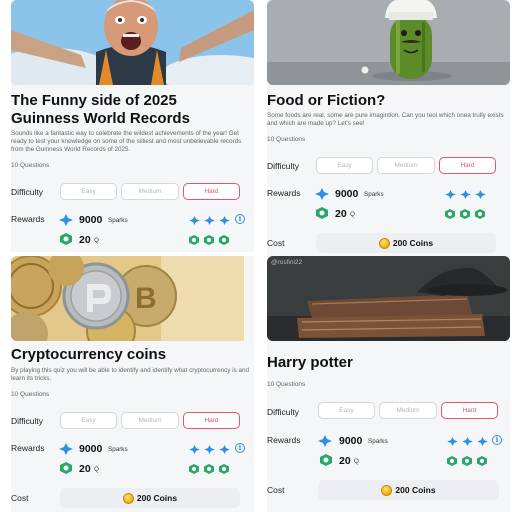  I want to click on card-title: Harry potter, so click(310, 362).